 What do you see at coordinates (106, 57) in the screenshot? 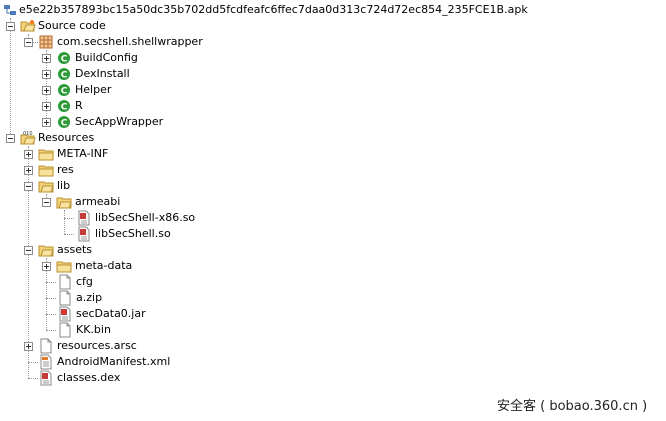
I see `tree-node-label: BuildConfig` at bounding box center [106, 57].